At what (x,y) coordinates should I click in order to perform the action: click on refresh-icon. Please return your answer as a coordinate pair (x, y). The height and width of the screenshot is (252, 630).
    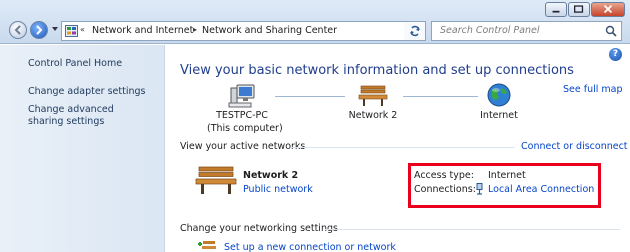
    Looking at the image, I should click on (415, 31).